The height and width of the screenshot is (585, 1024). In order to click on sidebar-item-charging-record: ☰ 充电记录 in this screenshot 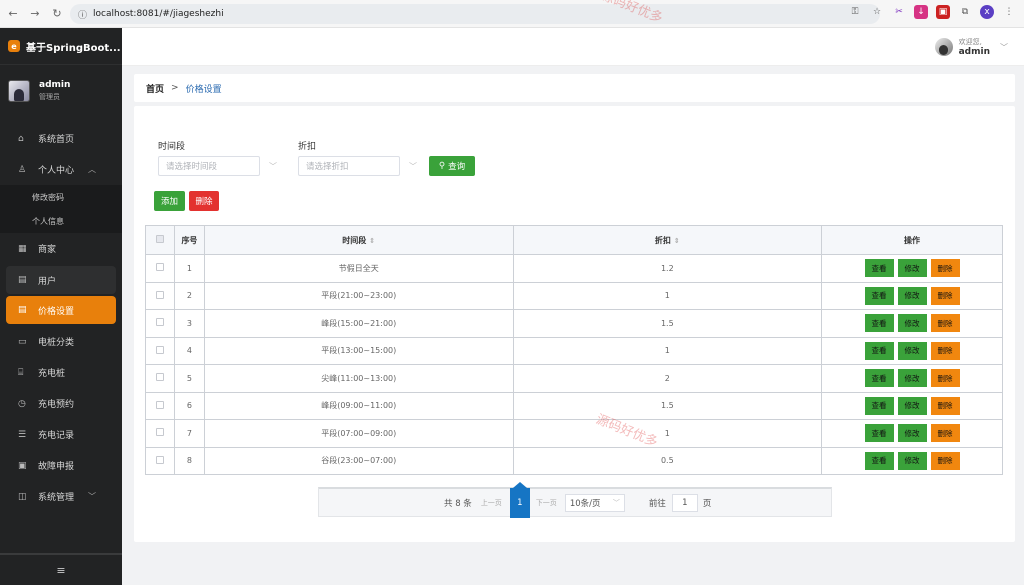, I will do `click(61, 434)`.